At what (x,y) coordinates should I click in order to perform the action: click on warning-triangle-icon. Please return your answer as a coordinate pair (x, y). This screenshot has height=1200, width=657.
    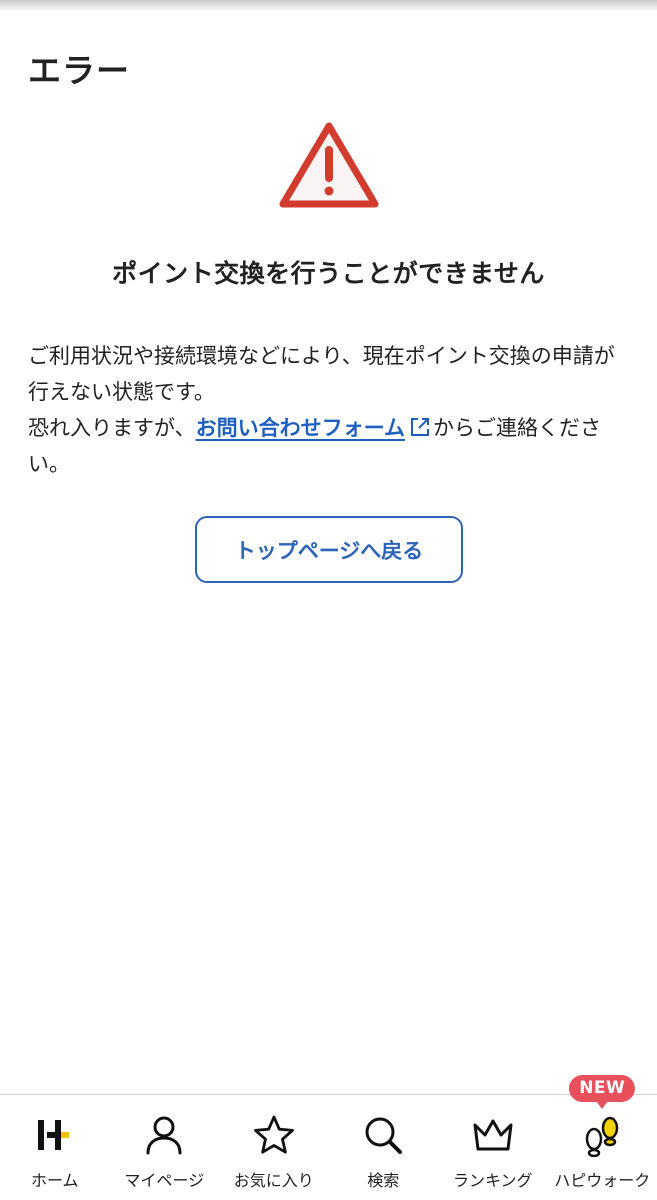
    Looking at the image, I should click on (329, 165).